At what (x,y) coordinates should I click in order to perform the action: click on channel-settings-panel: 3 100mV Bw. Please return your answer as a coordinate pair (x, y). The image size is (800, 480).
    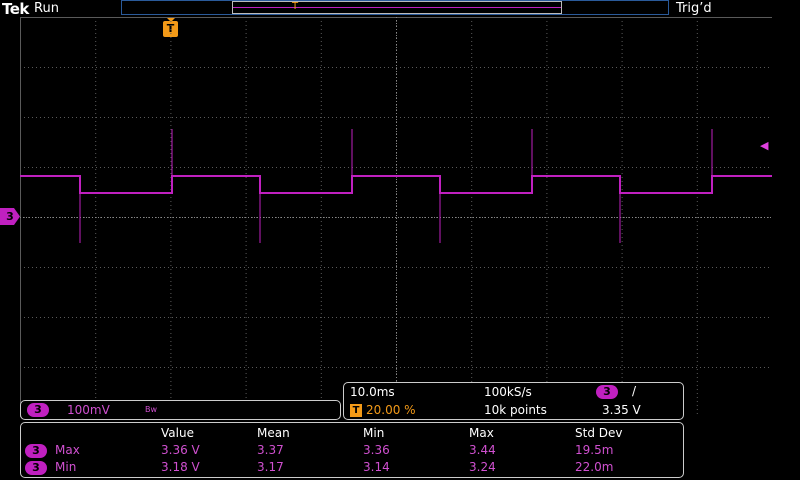
    Looking at the image, I should click on (180, 410).